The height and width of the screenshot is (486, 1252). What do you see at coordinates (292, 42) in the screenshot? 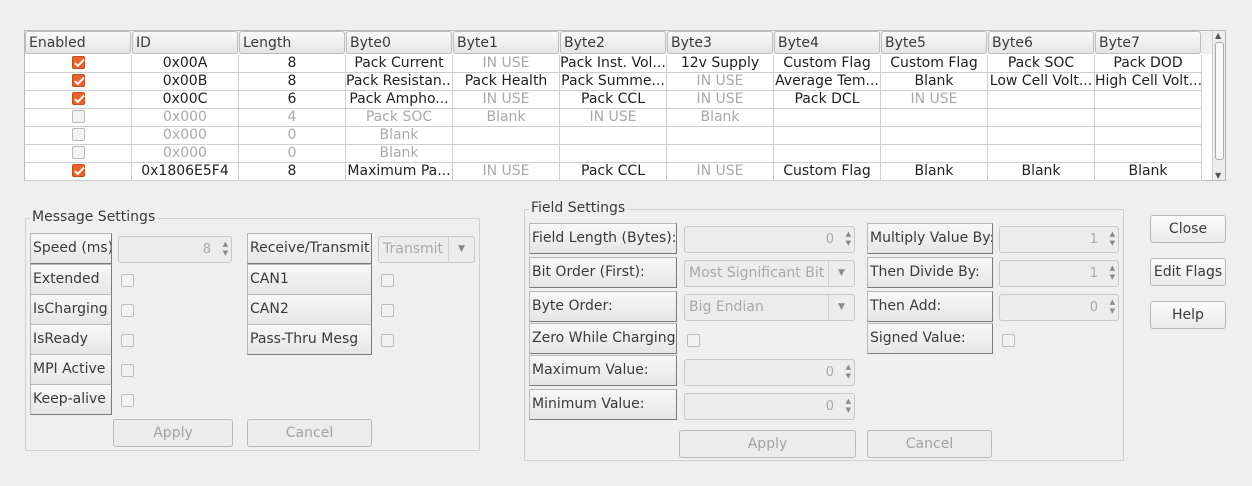
I see `column-header-length: Length` at bounding box center [292, 42].